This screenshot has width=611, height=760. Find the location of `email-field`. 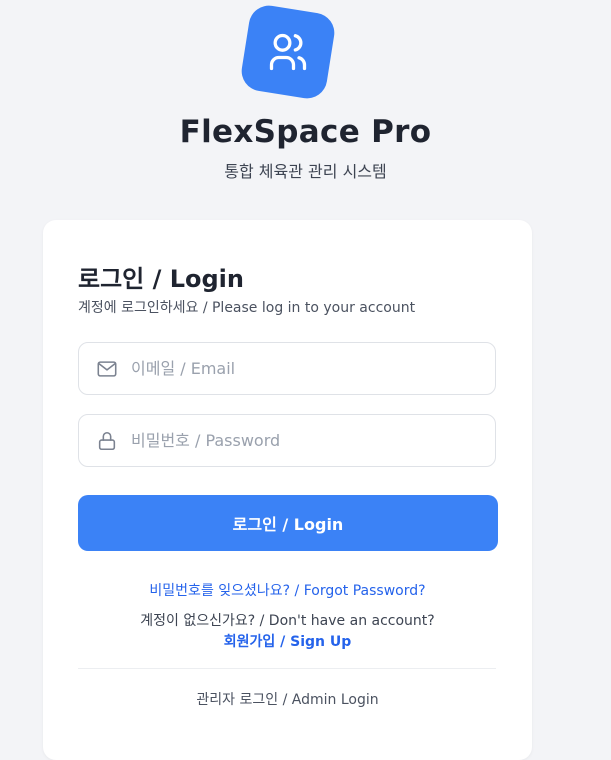

email-field is located at coordinates (287, 368).